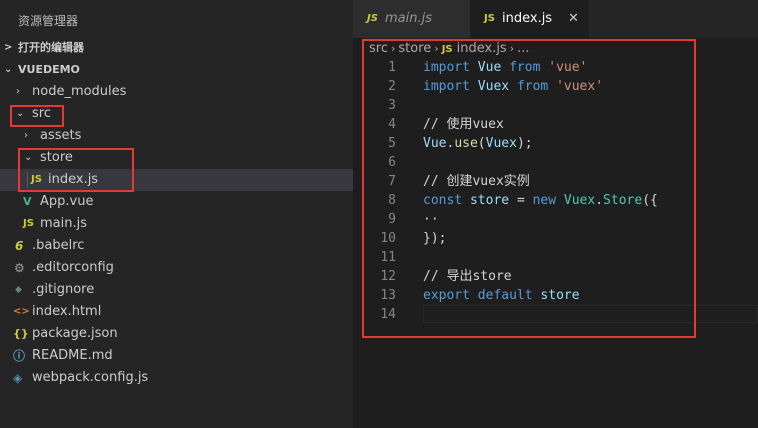 The height and width of the screenshot is (428, 758). Describe the element at coordinates (41, 113) in the screenshot. I see `tree-item-label: src` at that location.